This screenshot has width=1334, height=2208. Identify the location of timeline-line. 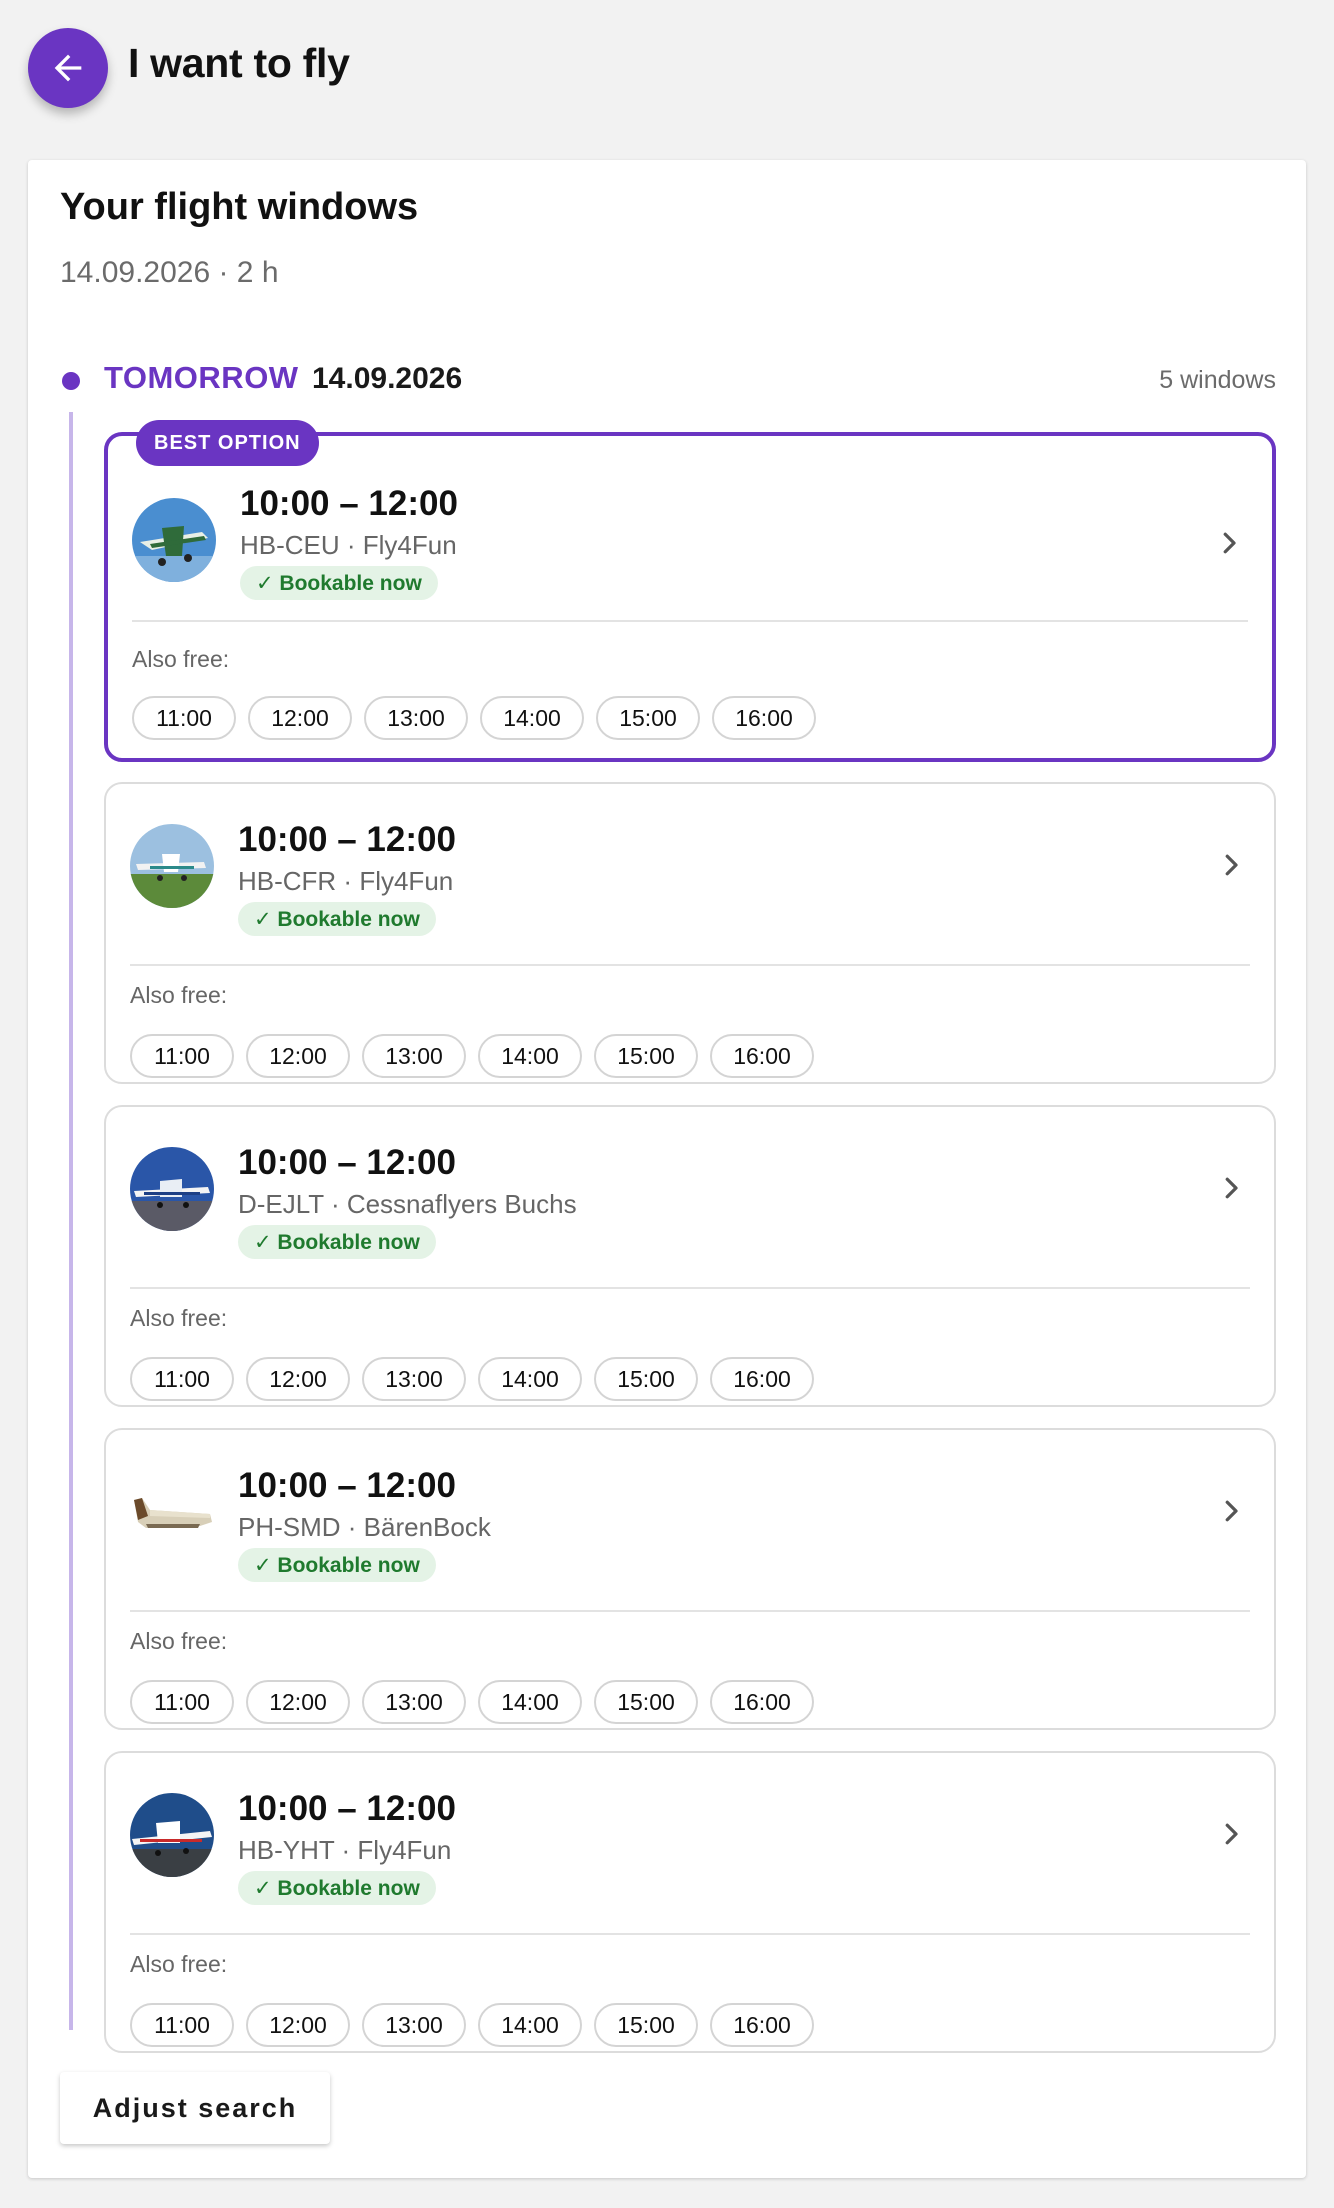
(71, 1221).